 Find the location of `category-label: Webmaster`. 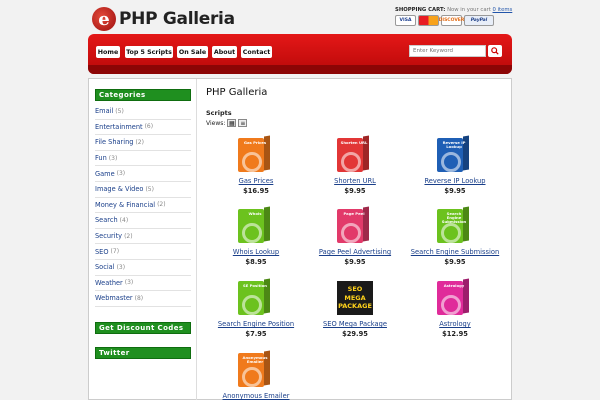

category-label: Webmaster is located at coordinates (114, 298).